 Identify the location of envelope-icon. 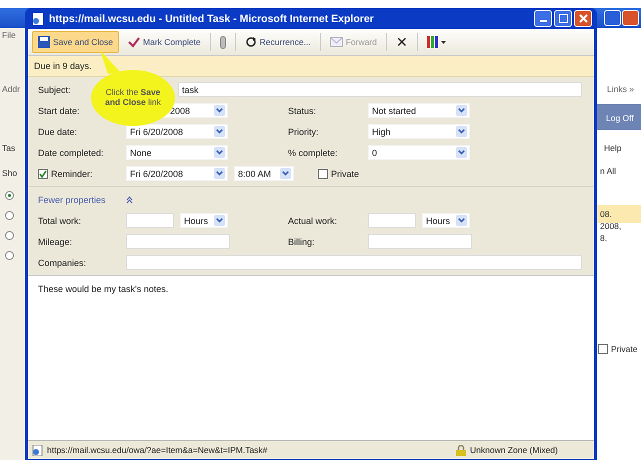
(336, 42).